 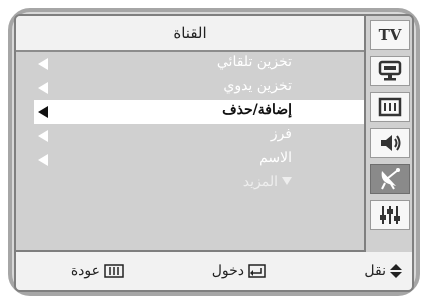 I want to click on up-down-arrows-icon, so click(x=396, y=271).